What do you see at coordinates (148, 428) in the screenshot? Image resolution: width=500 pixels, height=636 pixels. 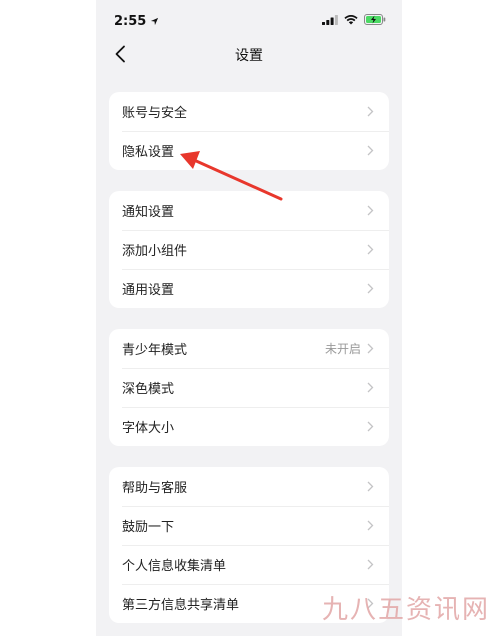 I see `settings-item-label: 字体大小` at bounding box center [148, 428].